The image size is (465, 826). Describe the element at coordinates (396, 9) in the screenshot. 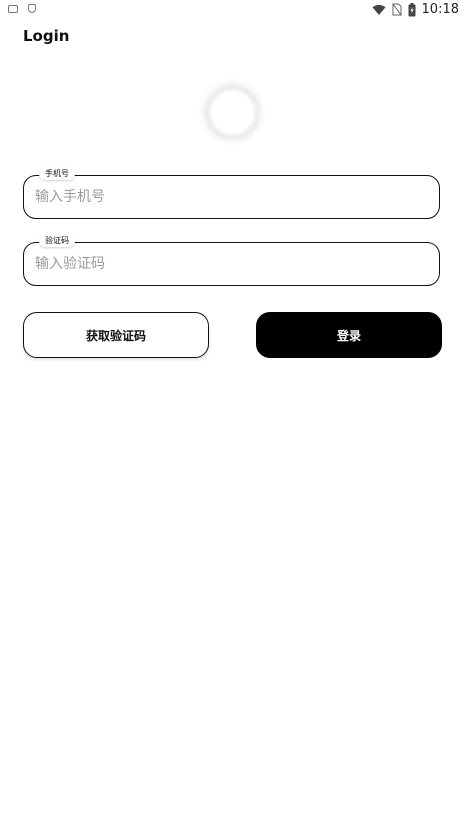

I see `no-sim-icon` at that location.